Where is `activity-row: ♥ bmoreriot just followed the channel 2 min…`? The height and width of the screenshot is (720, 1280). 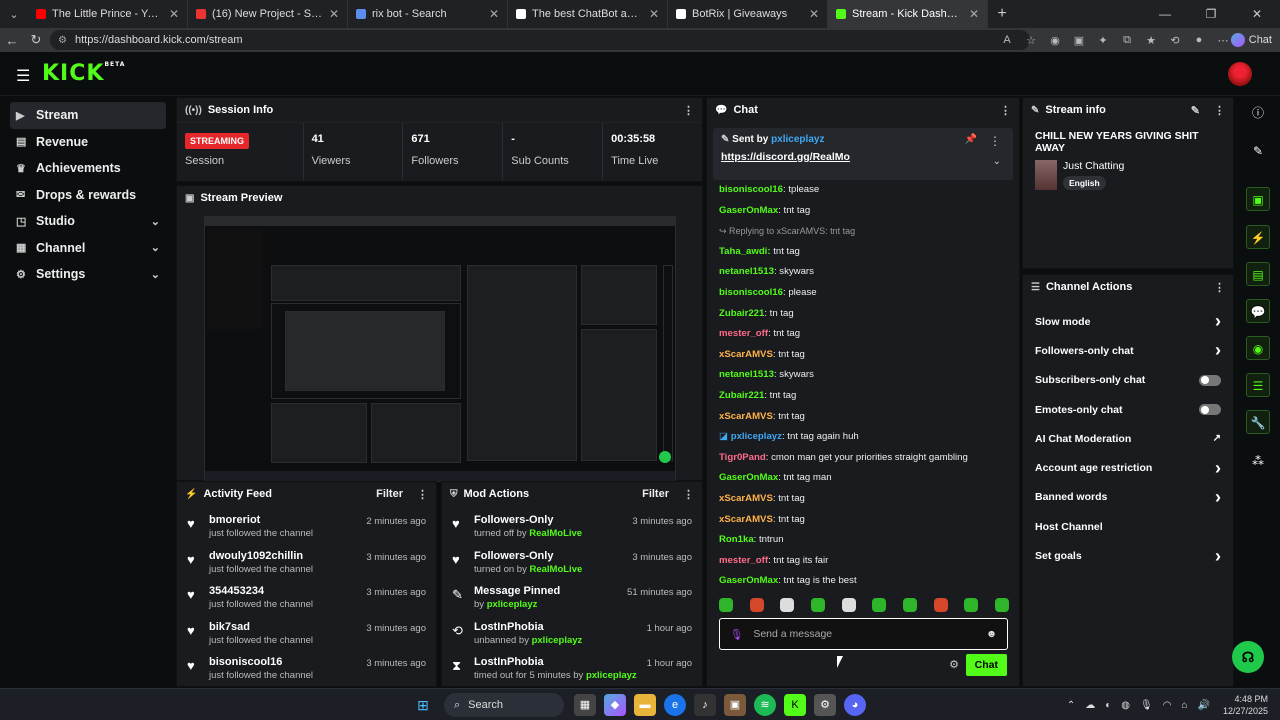
activity-row: ♥ bmoreriot just followed the channel 2 min… is located at coordinates (306, 528).